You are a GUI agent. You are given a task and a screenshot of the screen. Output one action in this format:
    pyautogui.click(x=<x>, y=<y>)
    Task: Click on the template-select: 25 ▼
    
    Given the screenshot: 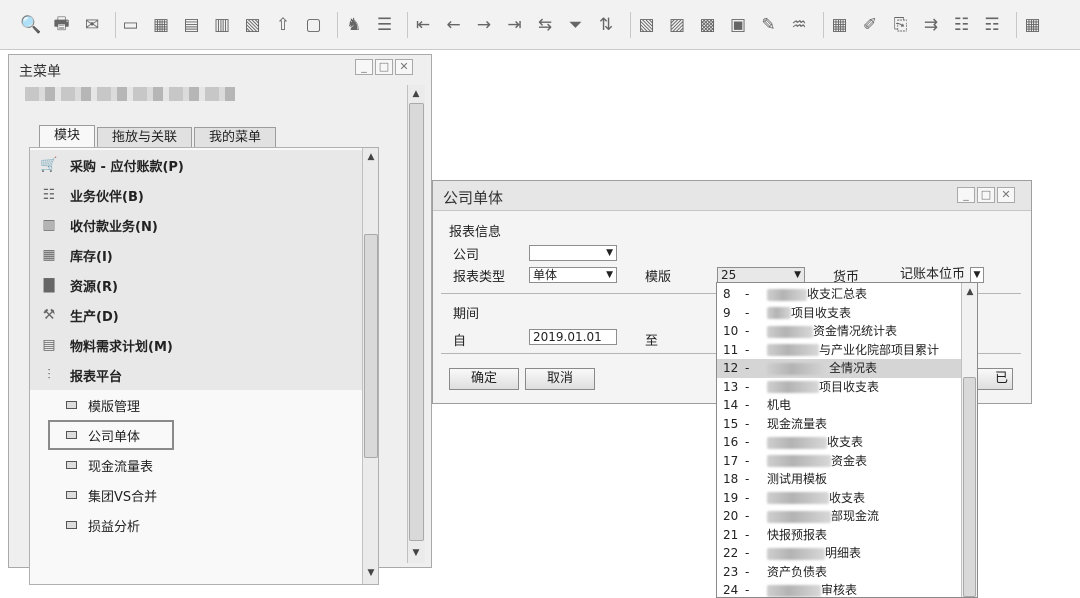 What is the action you would take?
    pyautogui.click(x=761, y=275)
    